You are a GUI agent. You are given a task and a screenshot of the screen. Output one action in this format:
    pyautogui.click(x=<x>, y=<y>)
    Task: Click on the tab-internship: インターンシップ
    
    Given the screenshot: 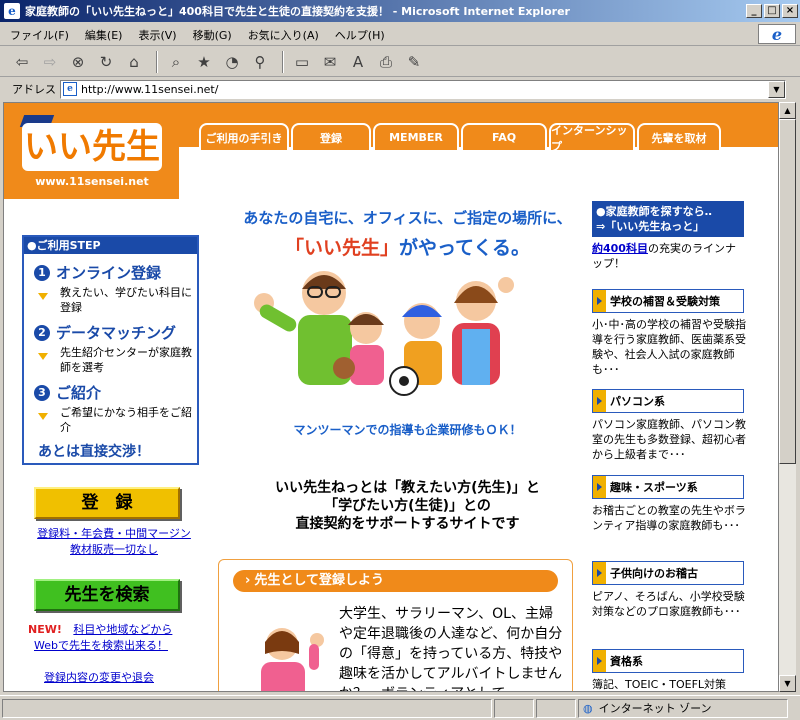 What is the action you would take?
    pyautogui.click(x=592, y=138)
    